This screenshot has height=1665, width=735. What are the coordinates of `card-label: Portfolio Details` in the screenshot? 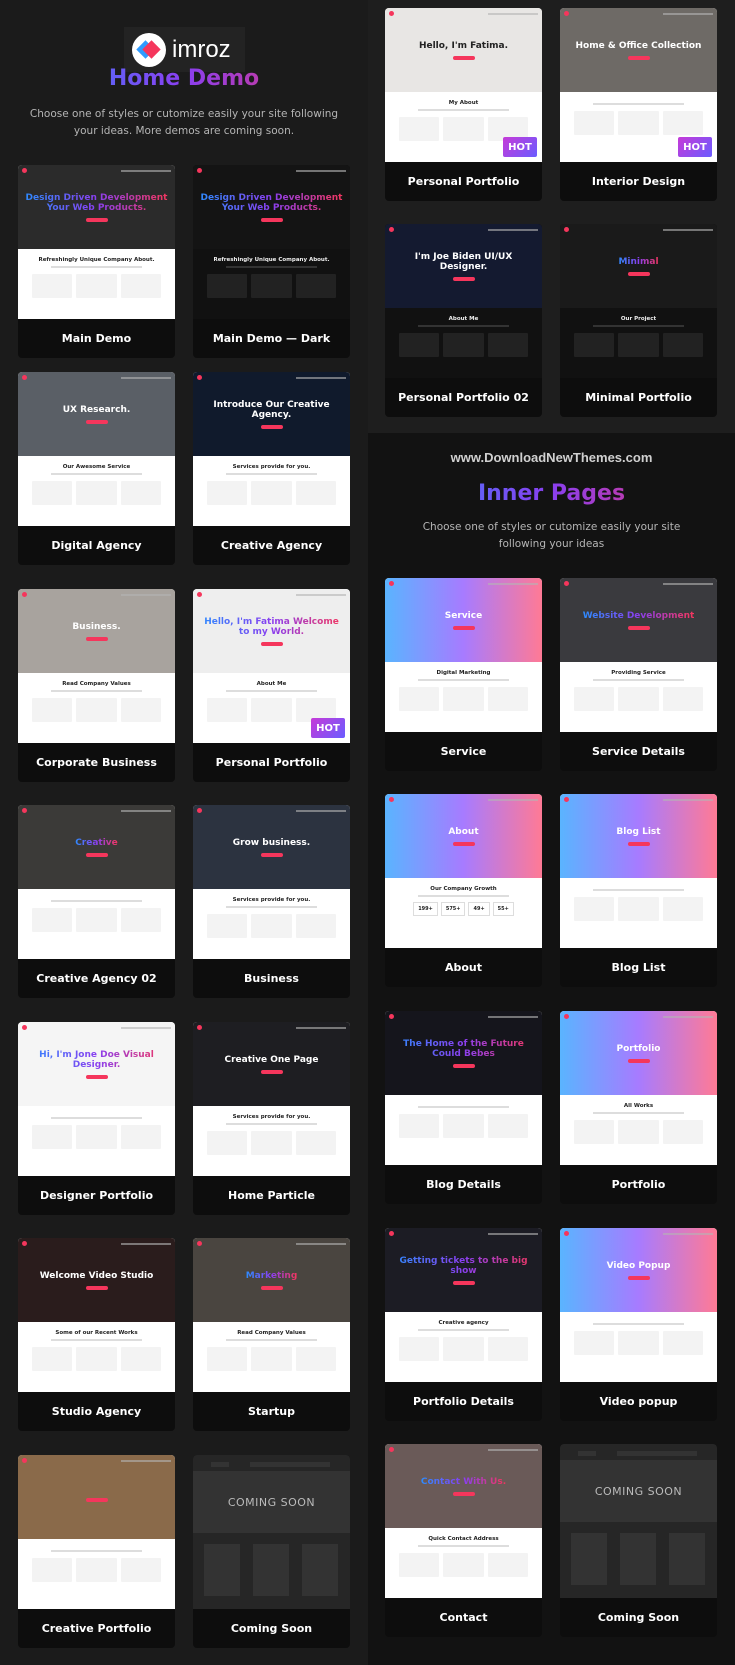 It's located at (463, 1401).